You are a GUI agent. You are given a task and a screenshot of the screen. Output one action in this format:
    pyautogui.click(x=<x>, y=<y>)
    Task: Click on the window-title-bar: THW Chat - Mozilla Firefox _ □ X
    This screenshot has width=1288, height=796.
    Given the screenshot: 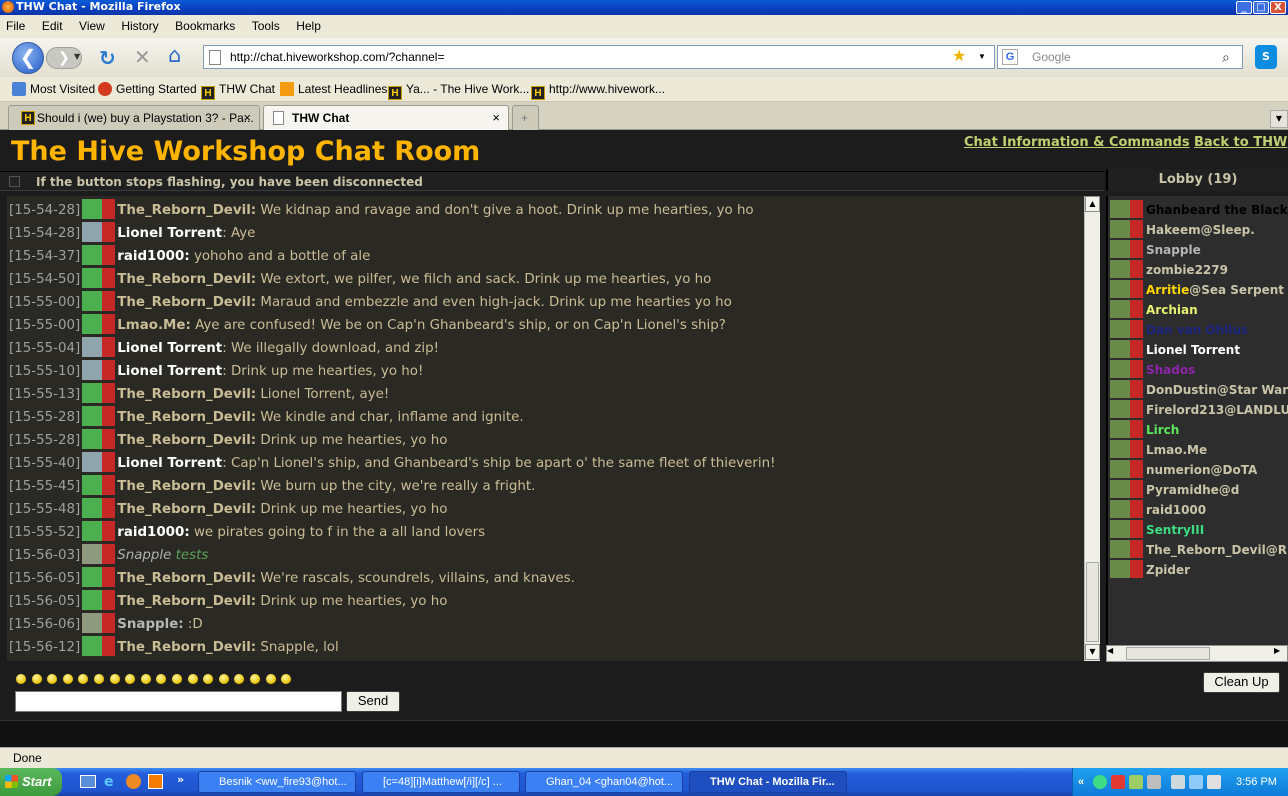 What is the action you would take?
    pyautogui.click(x=644, y=7)
    